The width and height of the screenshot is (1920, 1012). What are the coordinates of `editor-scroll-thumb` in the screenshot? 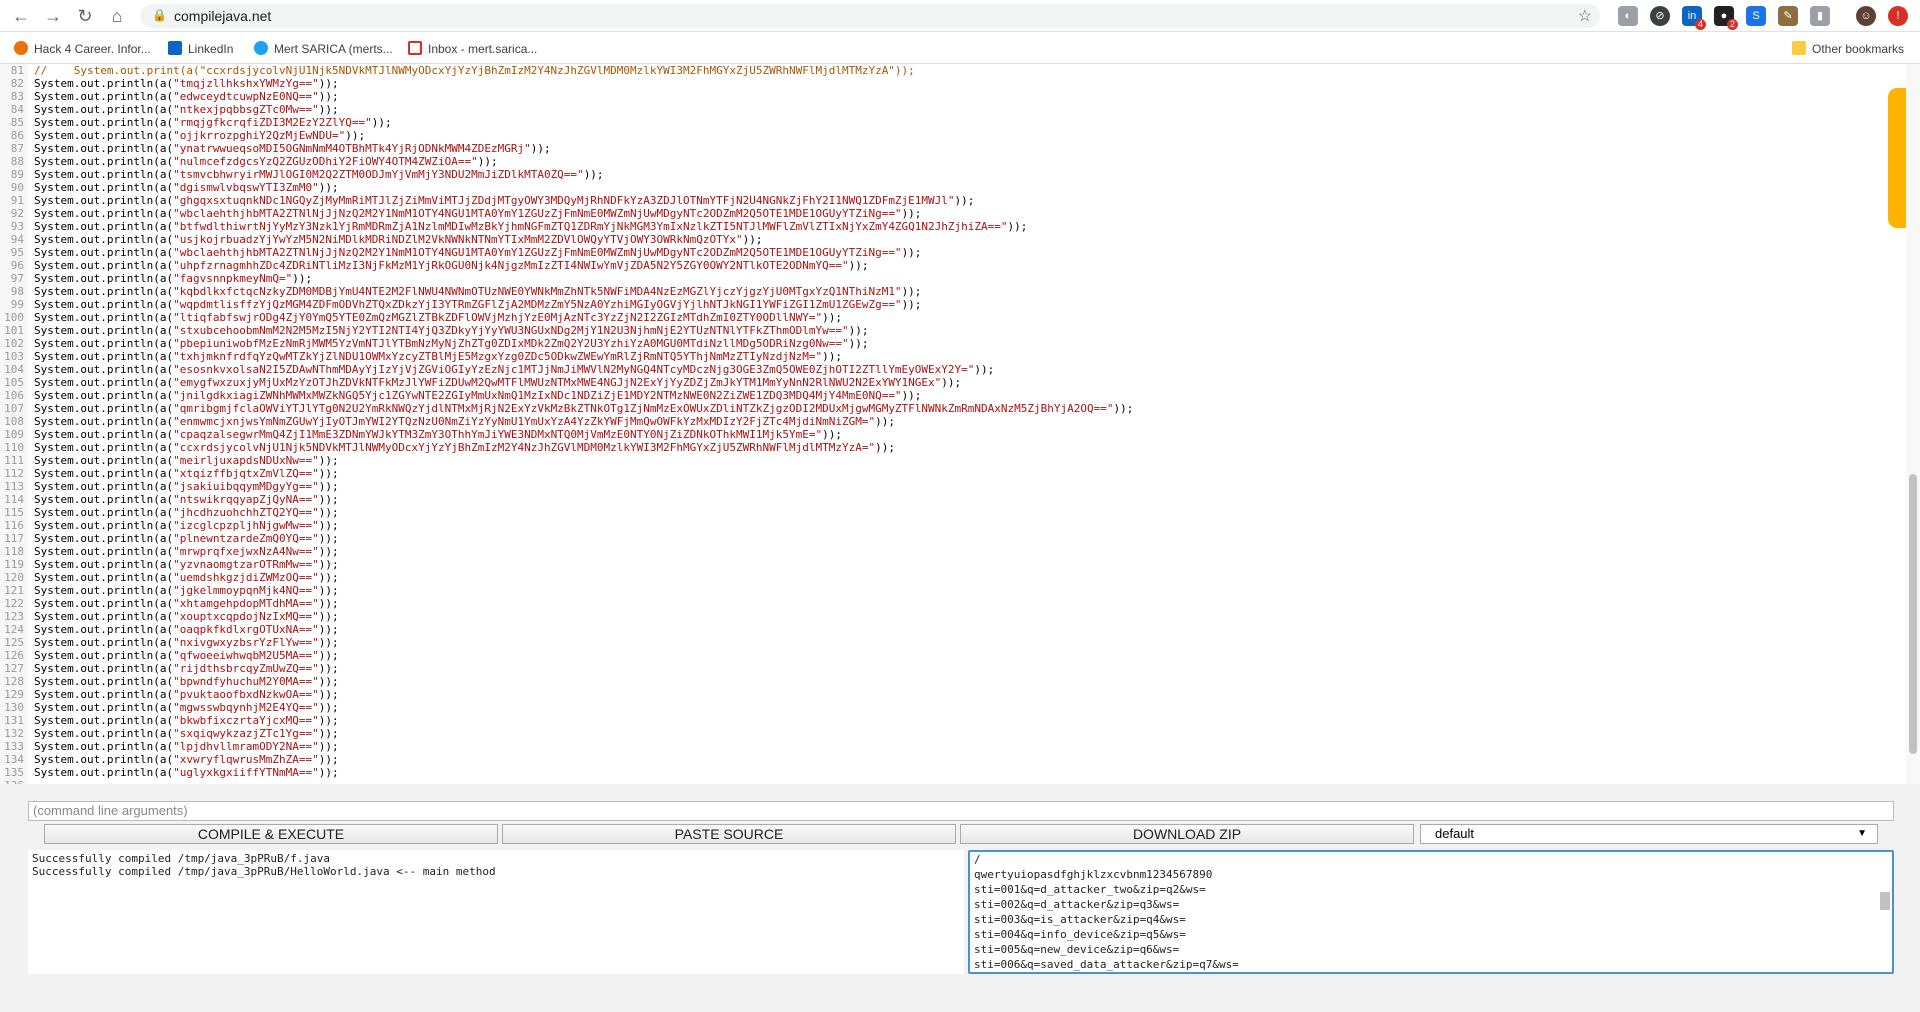 It's located at (1913, 614).